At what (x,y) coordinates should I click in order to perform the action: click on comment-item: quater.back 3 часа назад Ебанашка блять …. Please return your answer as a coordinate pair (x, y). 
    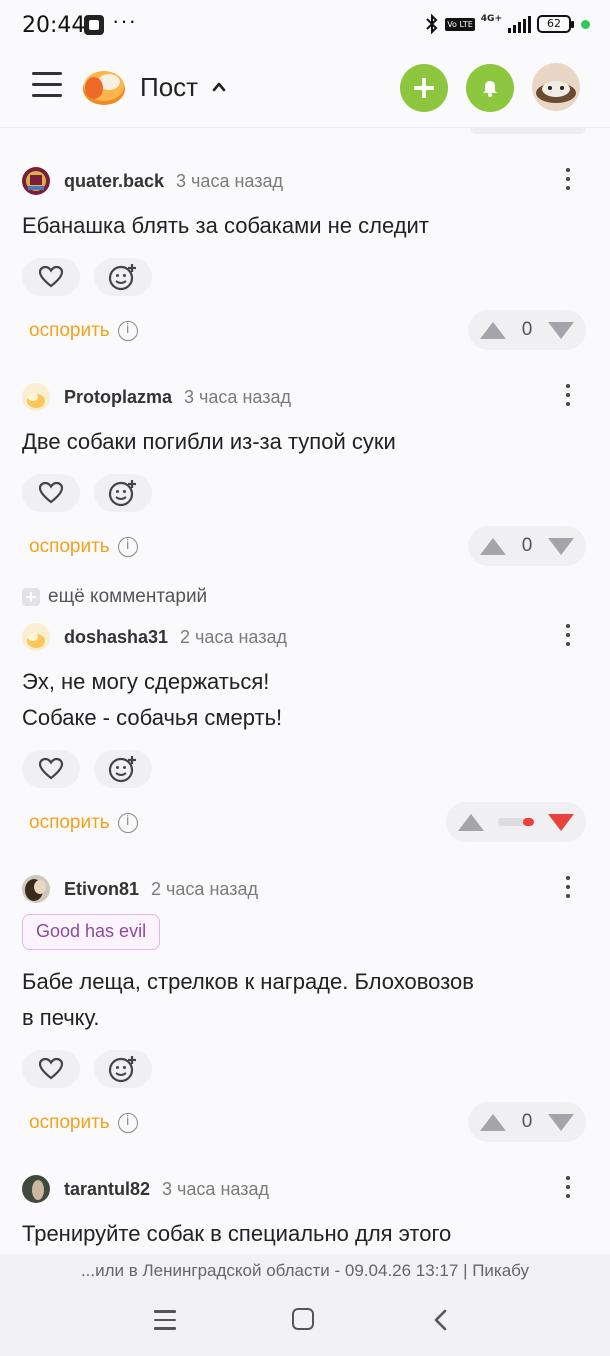
    Looking at the image, I should click on (305, 261).